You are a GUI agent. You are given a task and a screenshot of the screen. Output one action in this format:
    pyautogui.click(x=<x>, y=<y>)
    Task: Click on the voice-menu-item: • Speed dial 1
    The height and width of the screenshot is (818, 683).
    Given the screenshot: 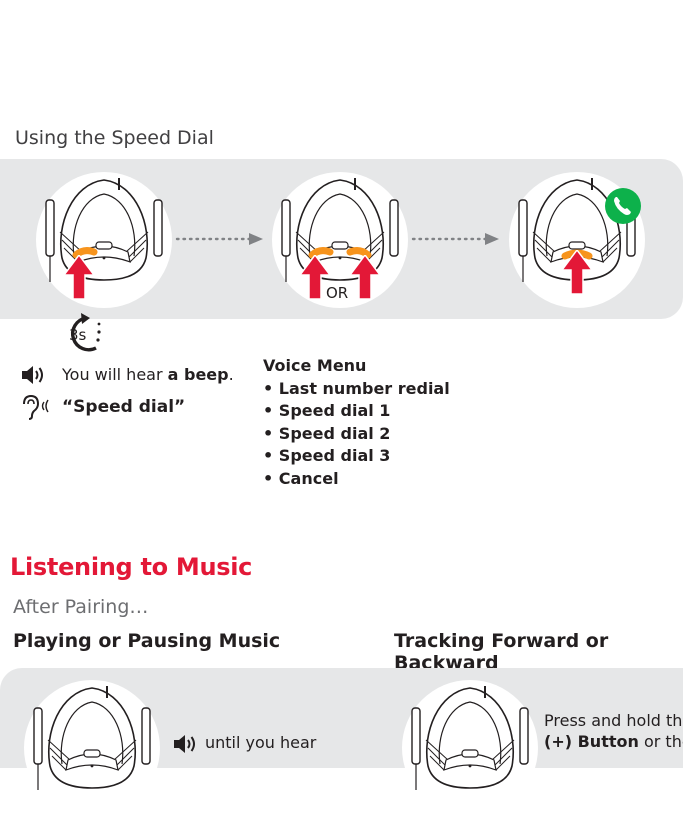 What is the action you would take?
    pyautogui.click(x=327, y=410)
    